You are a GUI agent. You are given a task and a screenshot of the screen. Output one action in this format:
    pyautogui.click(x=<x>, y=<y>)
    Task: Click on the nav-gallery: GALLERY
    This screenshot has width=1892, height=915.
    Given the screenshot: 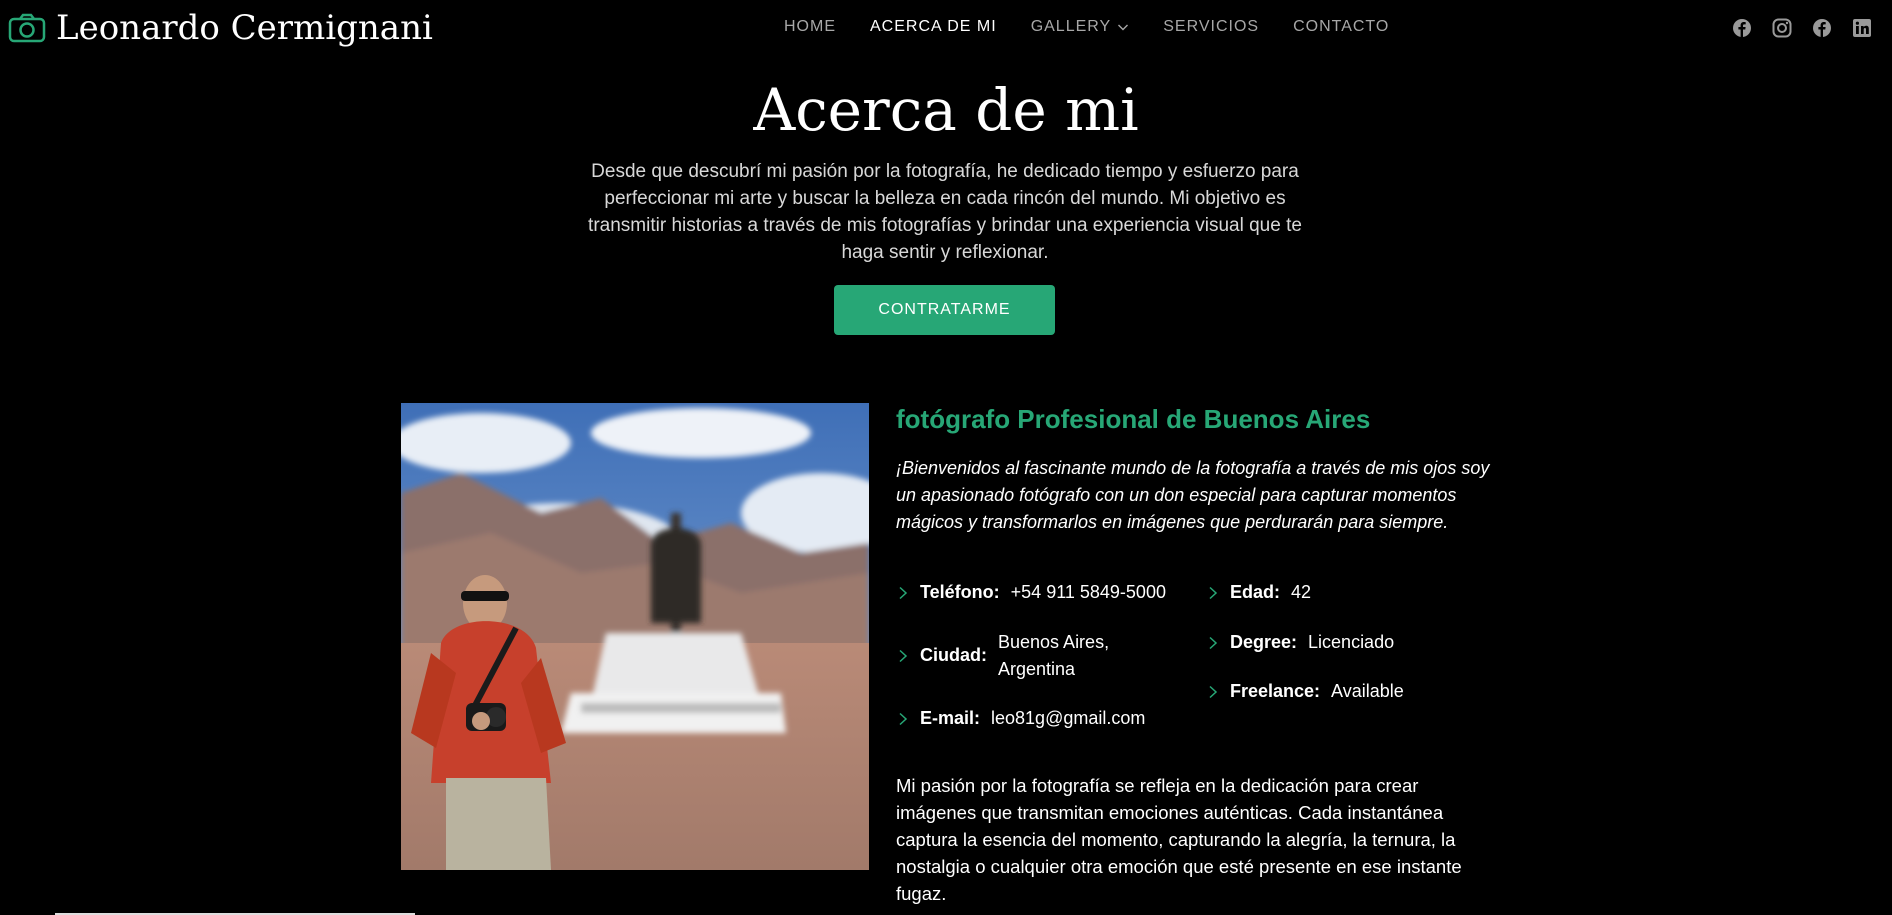 What is the action you would take?
    pyautogui.click(x=1080, y=27)
    